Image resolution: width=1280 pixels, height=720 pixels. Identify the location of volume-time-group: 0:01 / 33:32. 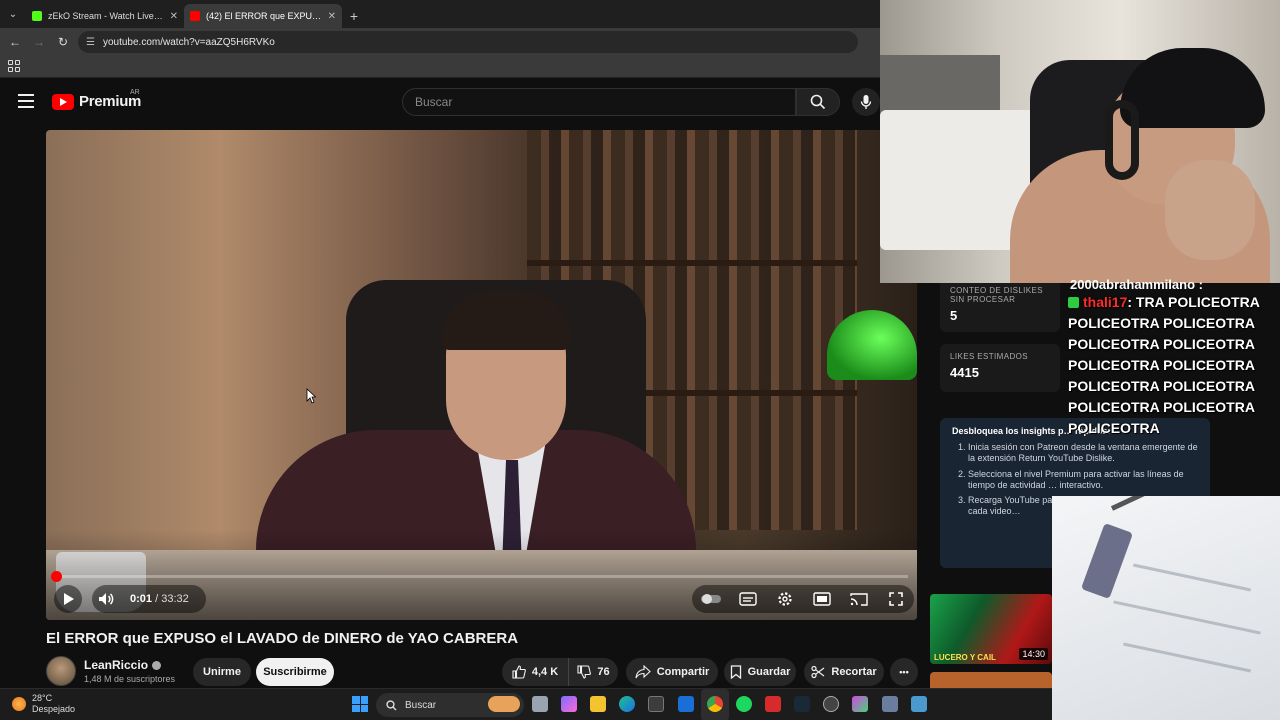
(149, 599).